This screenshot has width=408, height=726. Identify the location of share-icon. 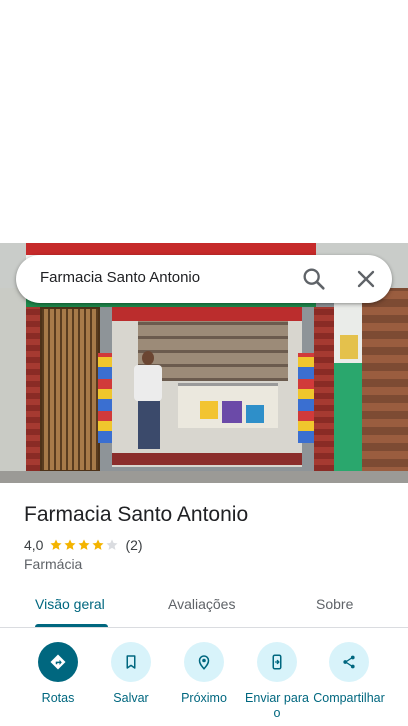
(349, 662).